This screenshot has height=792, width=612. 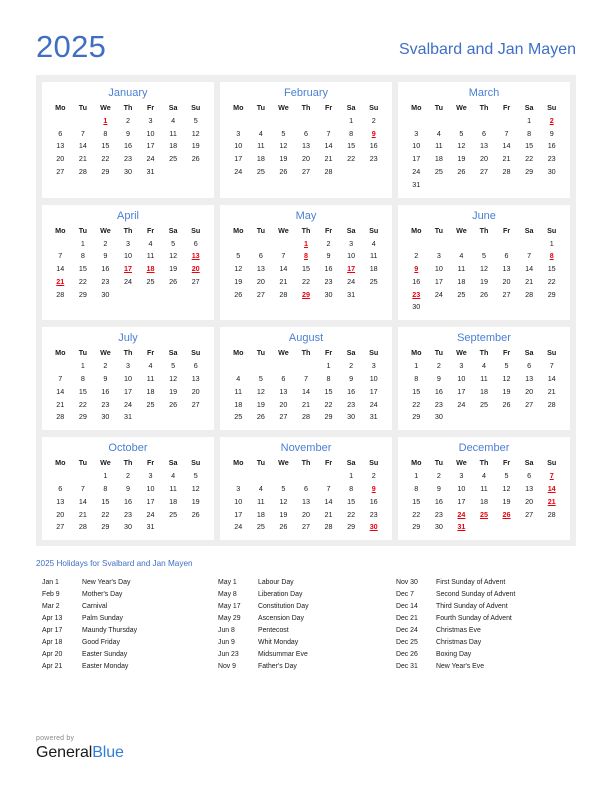 I want to click on day-cell: 30, so click(x=328, y=294).